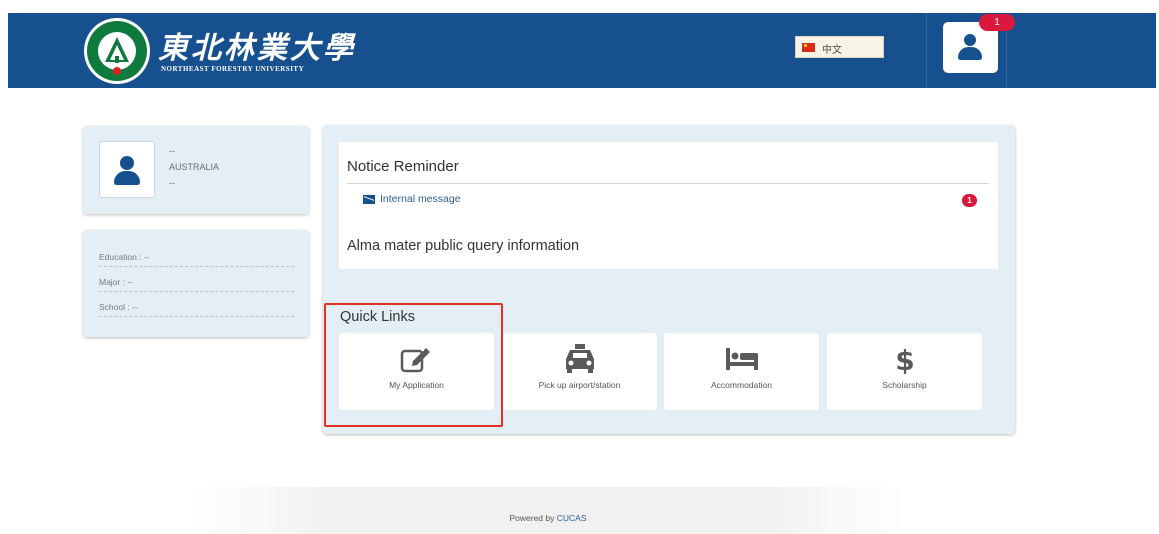 This screenshot has width=1159, height=534. I want to click on quick-link-pickup: Pick up airport/station, so click(579, 371).